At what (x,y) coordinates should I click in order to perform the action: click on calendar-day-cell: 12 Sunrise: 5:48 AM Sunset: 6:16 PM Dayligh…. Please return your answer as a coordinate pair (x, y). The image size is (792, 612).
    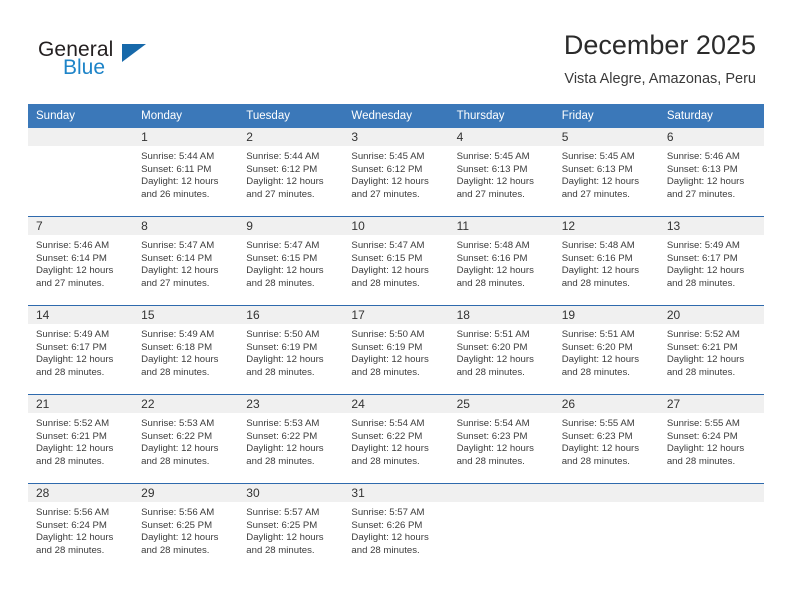
    Looking at the image, I should click on (606, 261).